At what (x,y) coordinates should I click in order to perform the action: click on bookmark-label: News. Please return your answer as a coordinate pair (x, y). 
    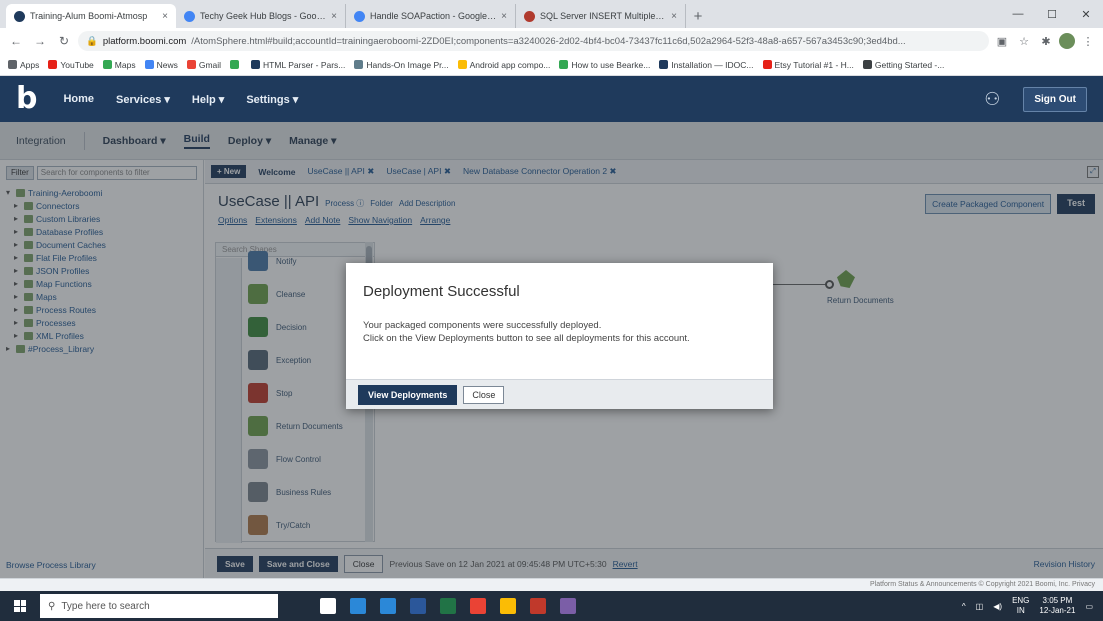
    Looking at the image, I should click on (167, 64).